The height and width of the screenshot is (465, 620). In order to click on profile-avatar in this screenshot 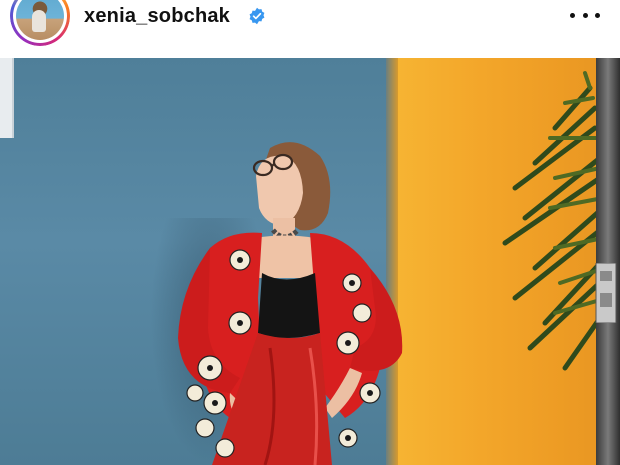, I will do `click(40, 23)`.